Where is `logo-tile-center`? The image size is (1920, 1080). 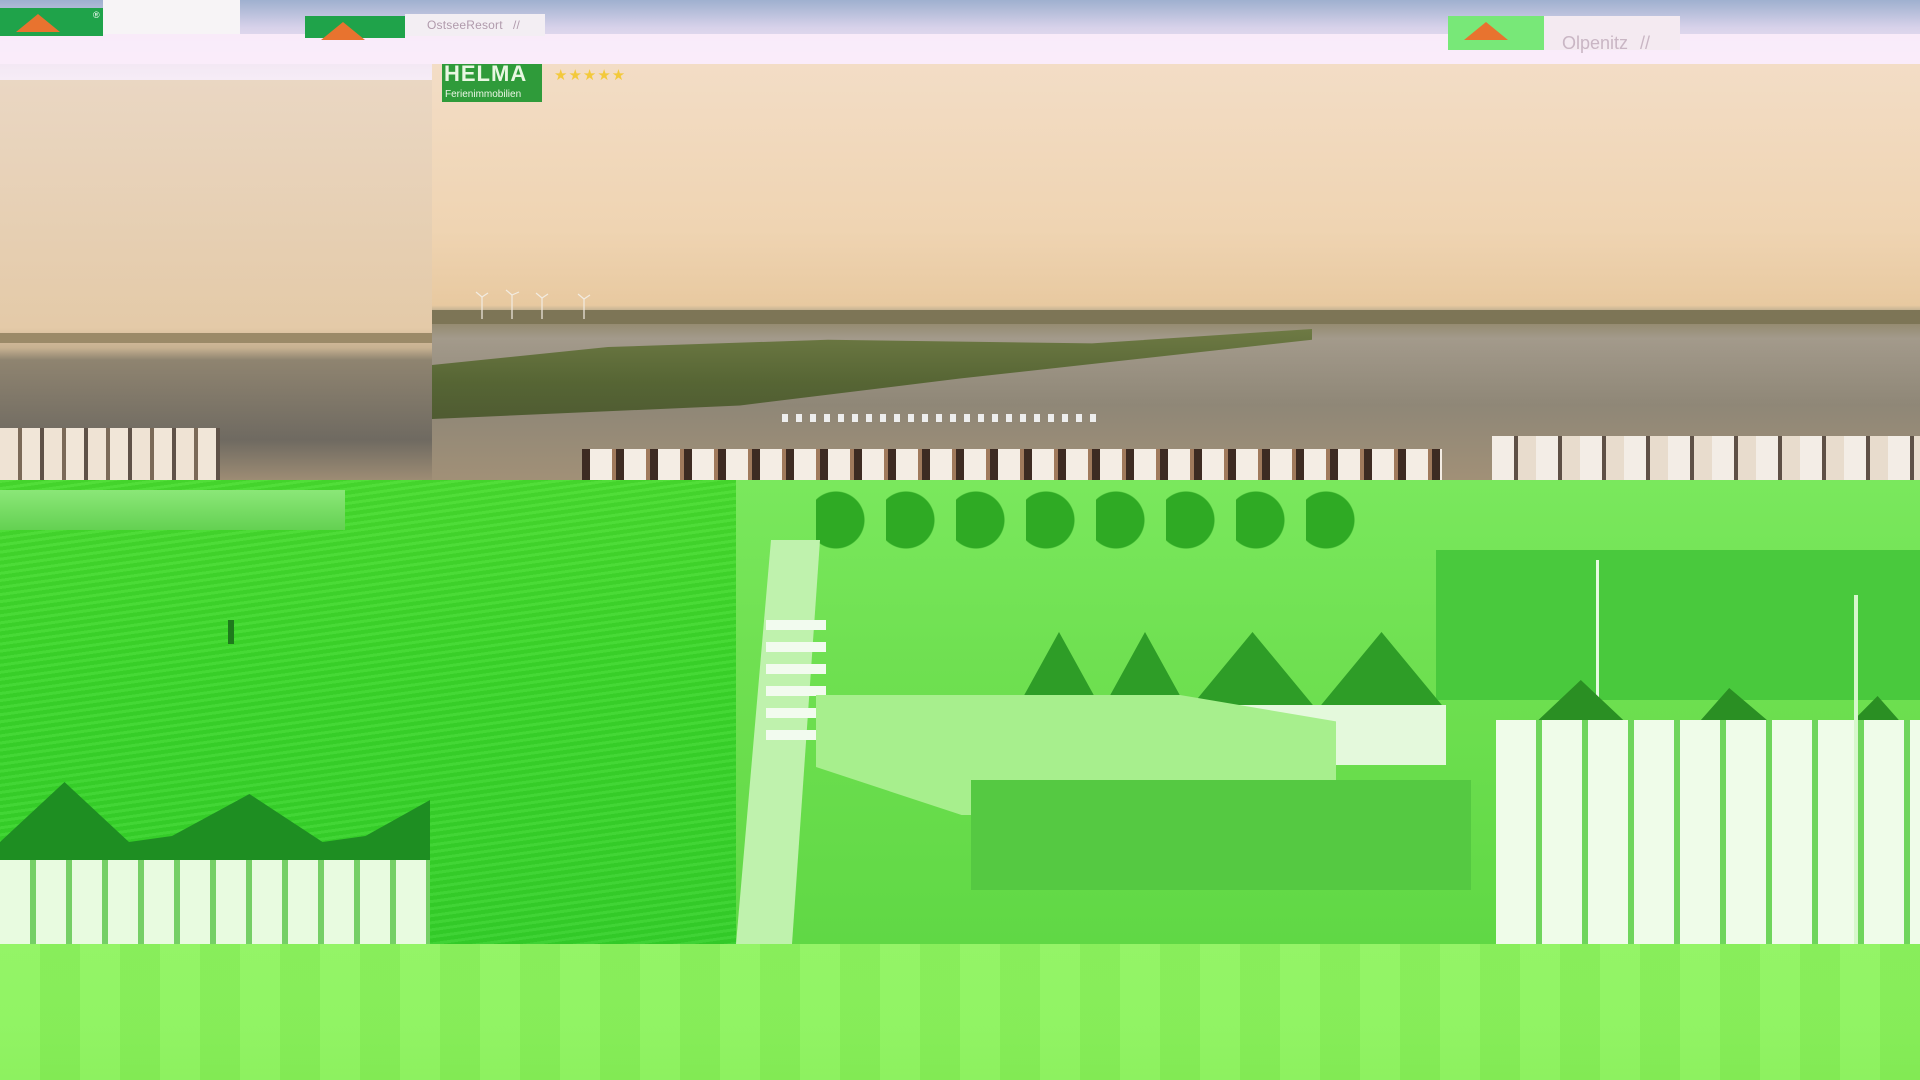
logo-tile-center is located at coordinates (355, 28).